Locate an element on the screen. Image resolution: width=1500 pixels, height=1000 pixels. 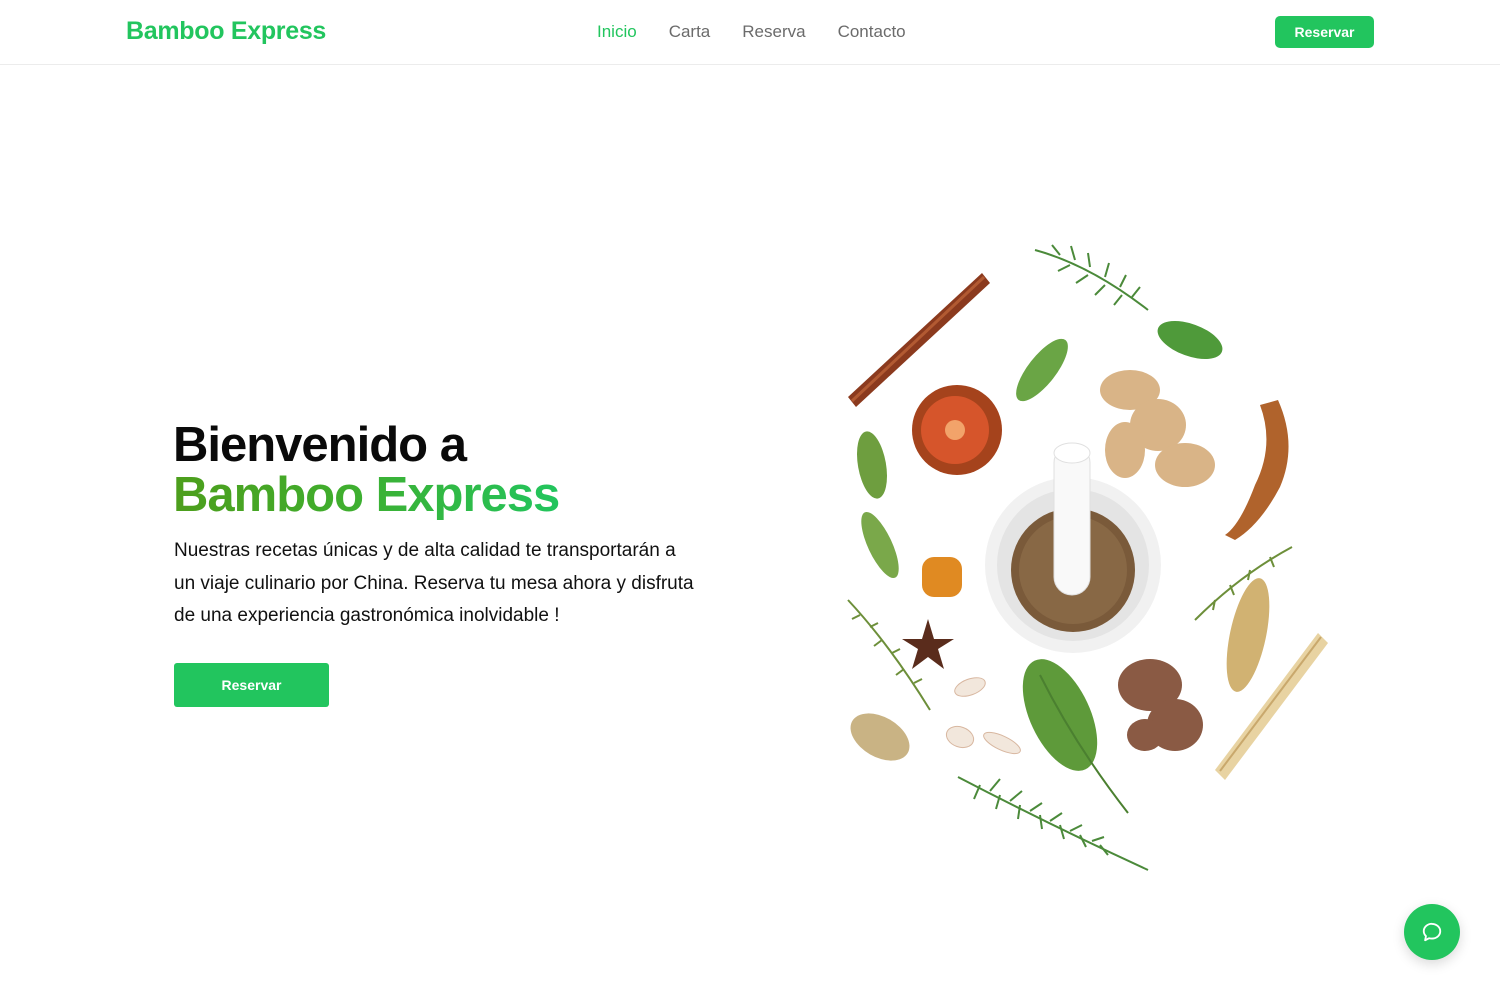
star-anise is located at coordinates (928, 644).